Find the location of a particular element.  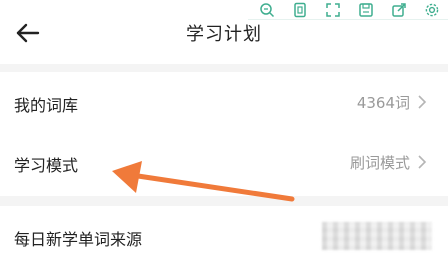

annotation-arrow is located at coordinates (203, 181).